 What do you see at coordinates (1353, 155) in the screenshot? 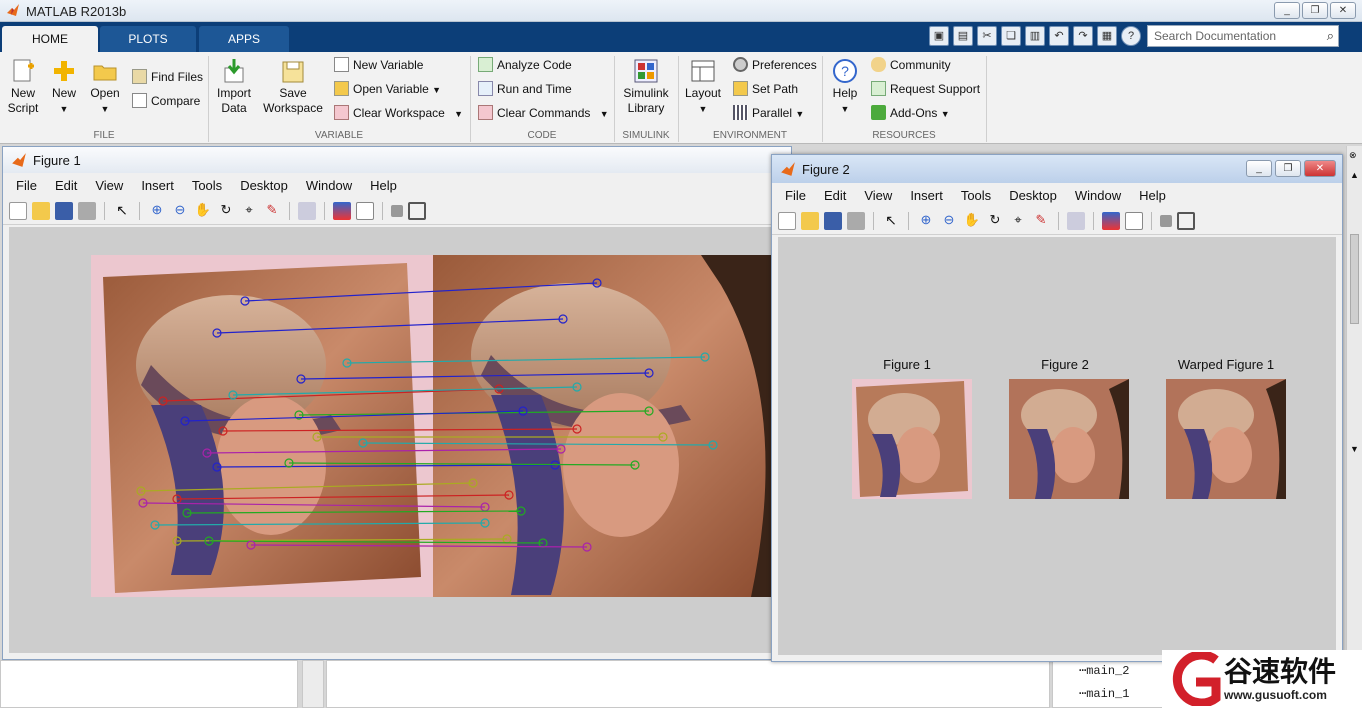
I see `collapse-icon: ⊗` at bounding box center [1353, 155].